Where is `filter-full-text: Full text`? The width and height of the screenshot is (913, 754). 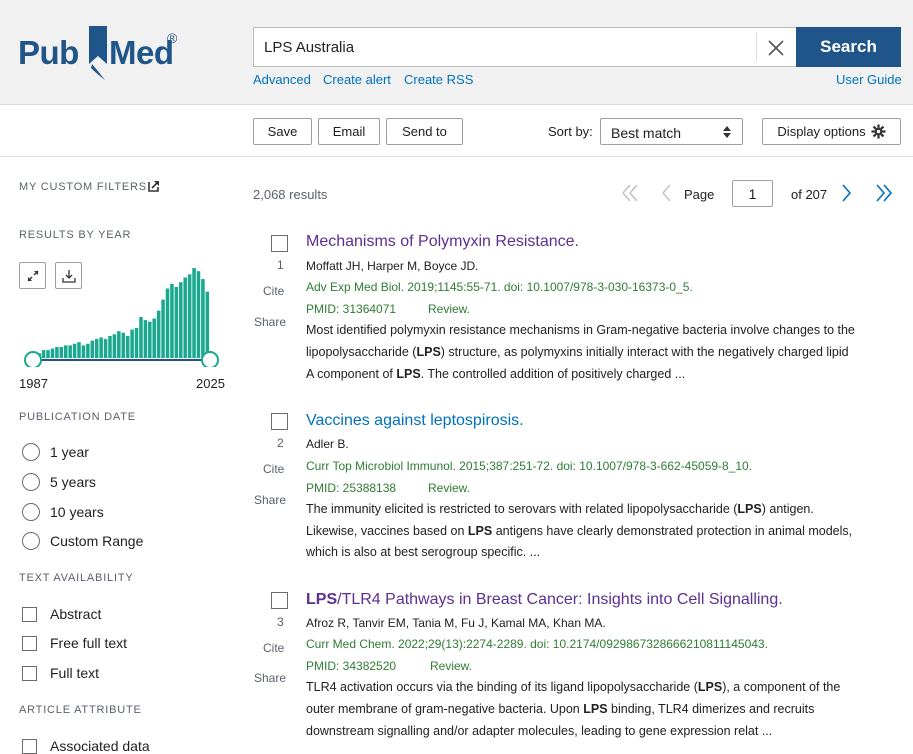 filter-full-text: Full text is located at coordinates (60, 673).